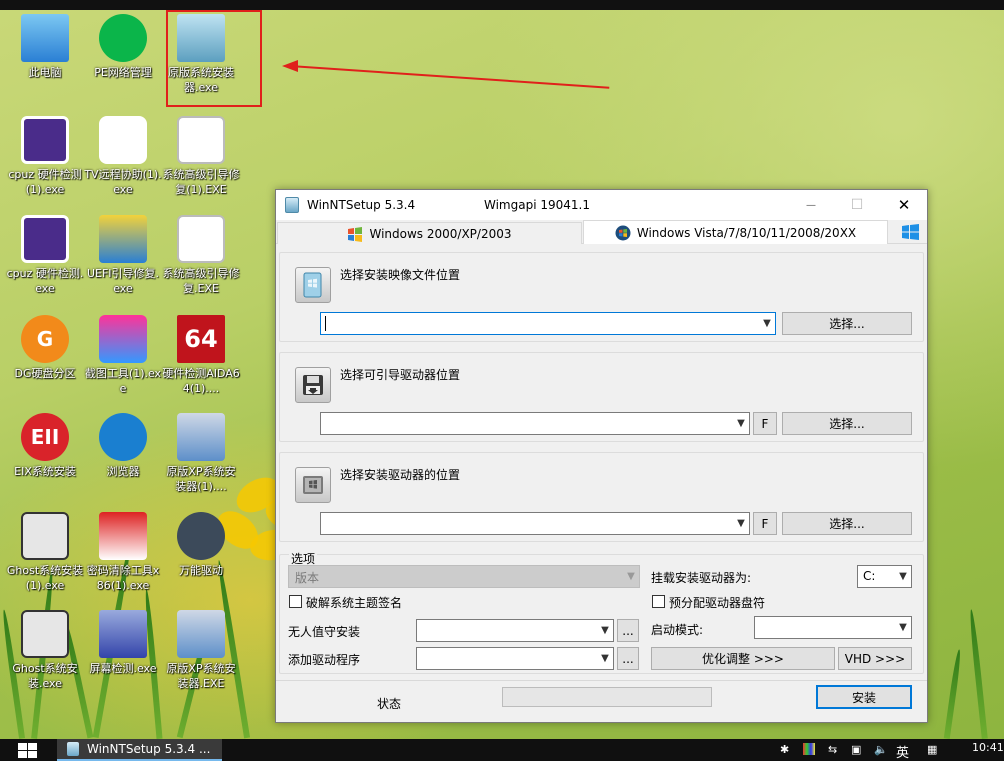  What do you see at coordinates (45, 160) in the screenshot?
I see `desktop-icon-cpuz-1: cpuz 硬件检测(1).exe` at bounding box center [45, 160].